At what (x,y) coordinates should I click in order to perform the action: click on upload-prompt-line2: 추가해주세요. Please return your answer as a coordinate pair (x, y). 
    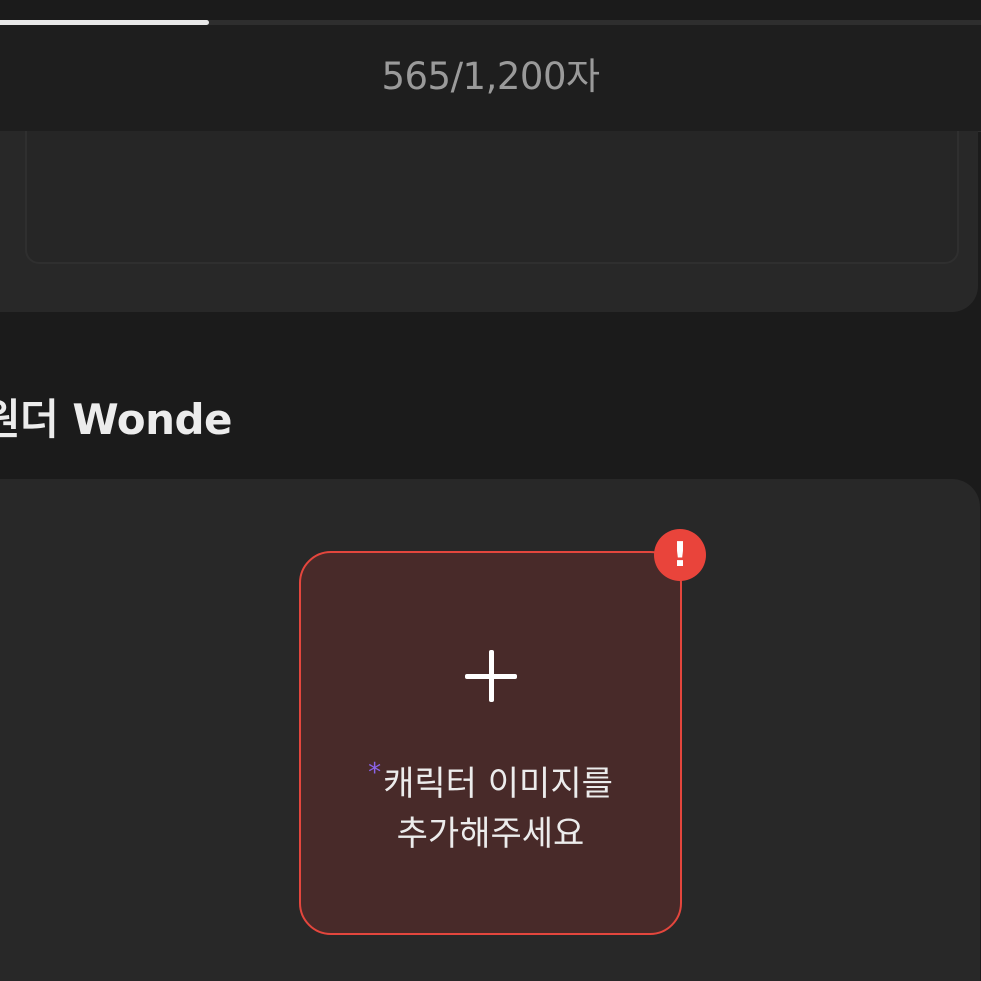
    Looking at the image, I should click on (490, 834).